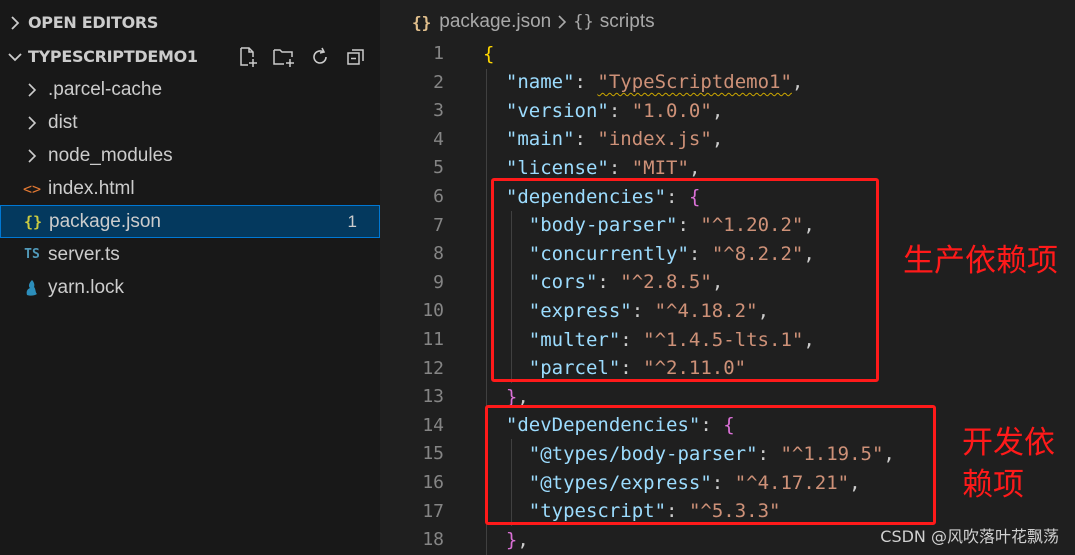 The width and height of the screenshot is (1075, 555). Describe the element at coordinates (63, 122) in the screenshot. I see `tree-item-label: dist` at that location.